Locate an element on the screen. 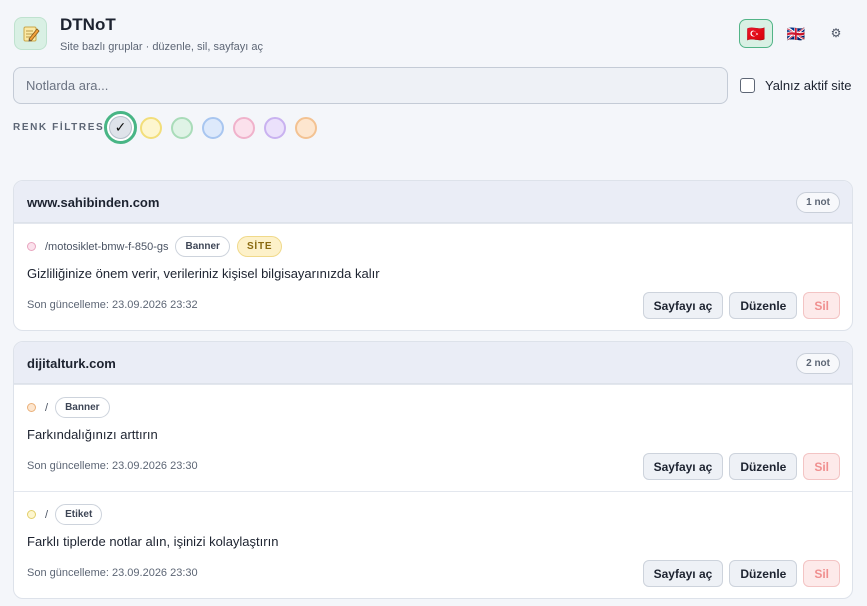 The width and height of the screenshot is (867, 606). site-domain: www.sahibinden.com is located at coordinates (93, 202).